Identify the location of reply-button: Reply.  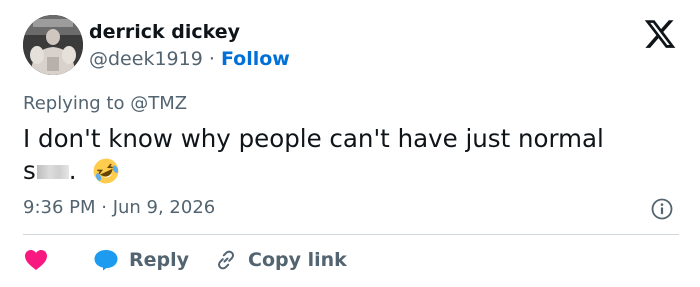
(141, 260).